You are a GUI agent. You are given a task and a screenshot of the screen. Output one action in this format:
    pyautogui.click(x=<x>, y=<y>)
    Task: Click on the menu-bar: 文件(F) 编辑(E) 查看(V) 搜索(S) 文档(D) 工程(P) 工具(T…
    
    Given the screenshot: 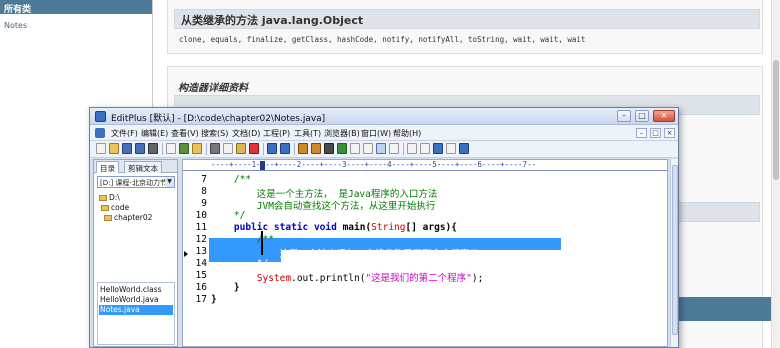 What is the action you would take?
    pyautogui.click(x=384, y=133)
    